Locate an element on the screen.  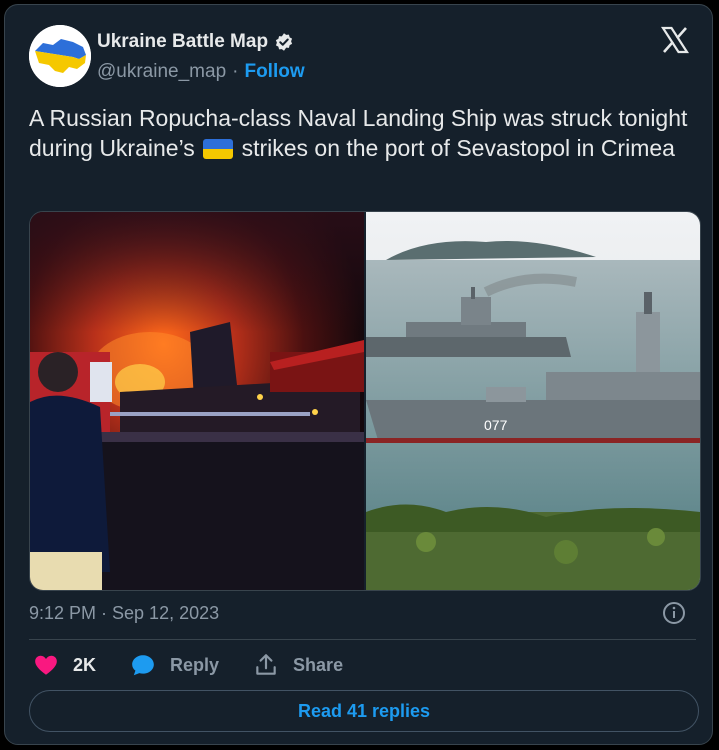
share-button: Share is located at coordinates (298, 665).